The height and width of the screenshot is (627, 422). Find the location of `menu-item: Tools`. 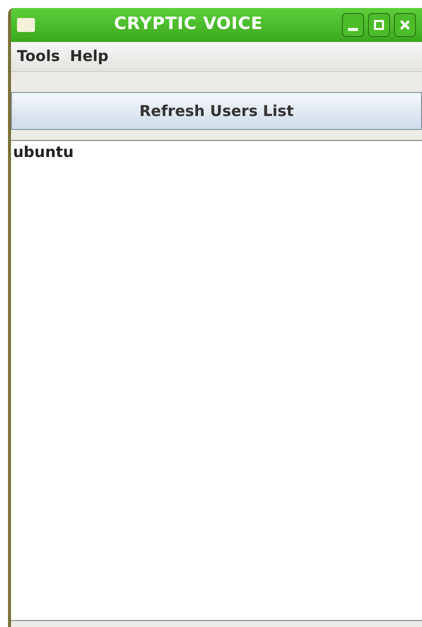

menu-item: Tools is located at coordinates (38, 56).